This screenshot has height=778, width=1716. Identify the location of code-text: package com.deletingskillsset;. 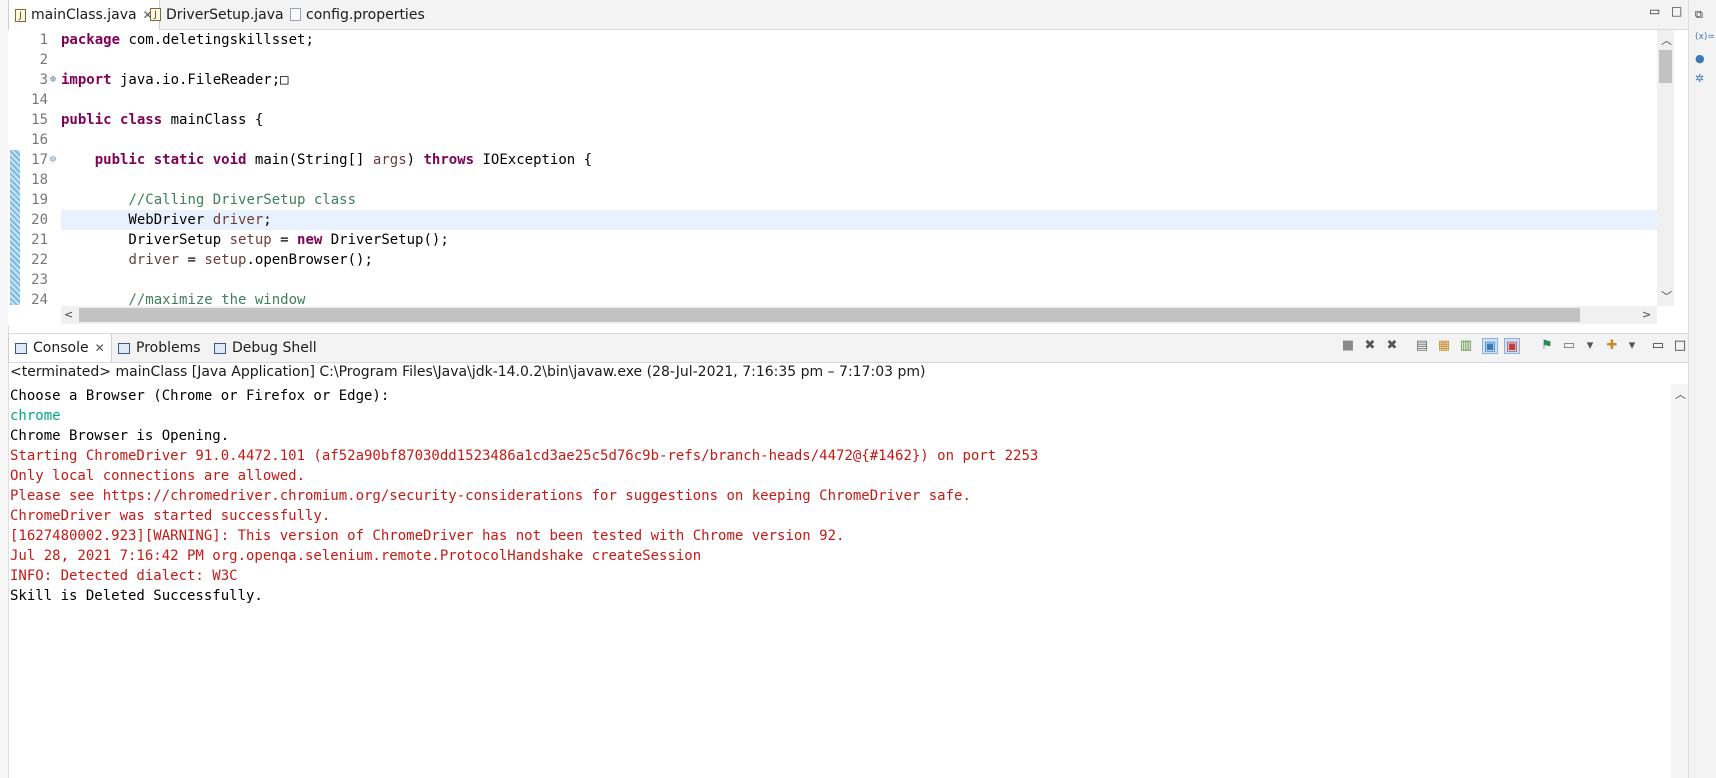
(187, 40).